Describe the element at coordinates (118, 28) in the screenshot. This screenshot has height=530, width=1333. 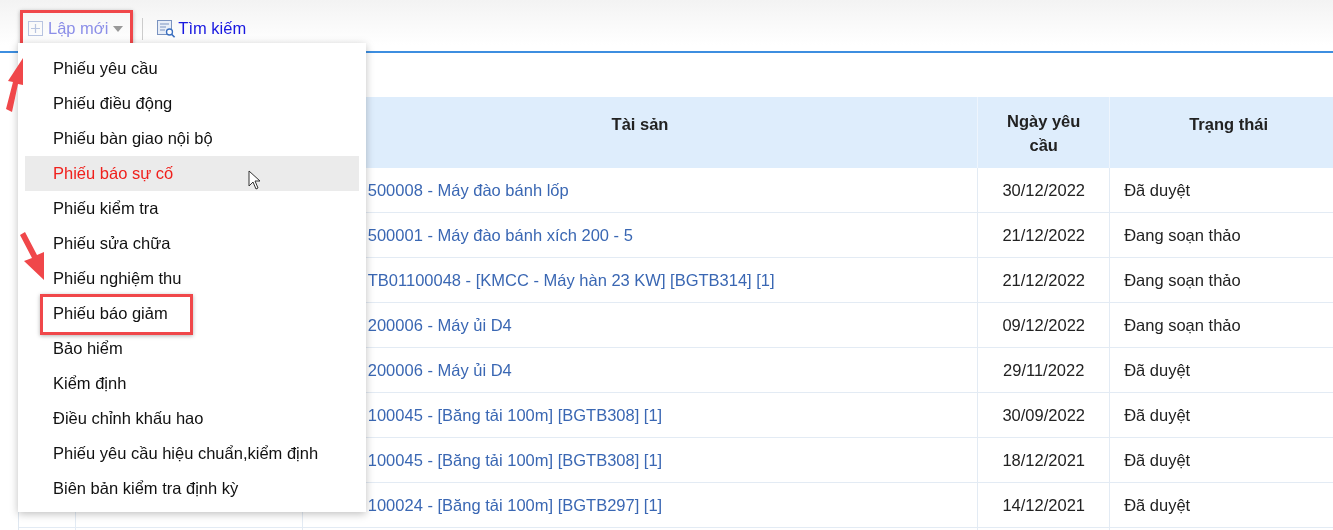
I see `caret-icon` at that location.